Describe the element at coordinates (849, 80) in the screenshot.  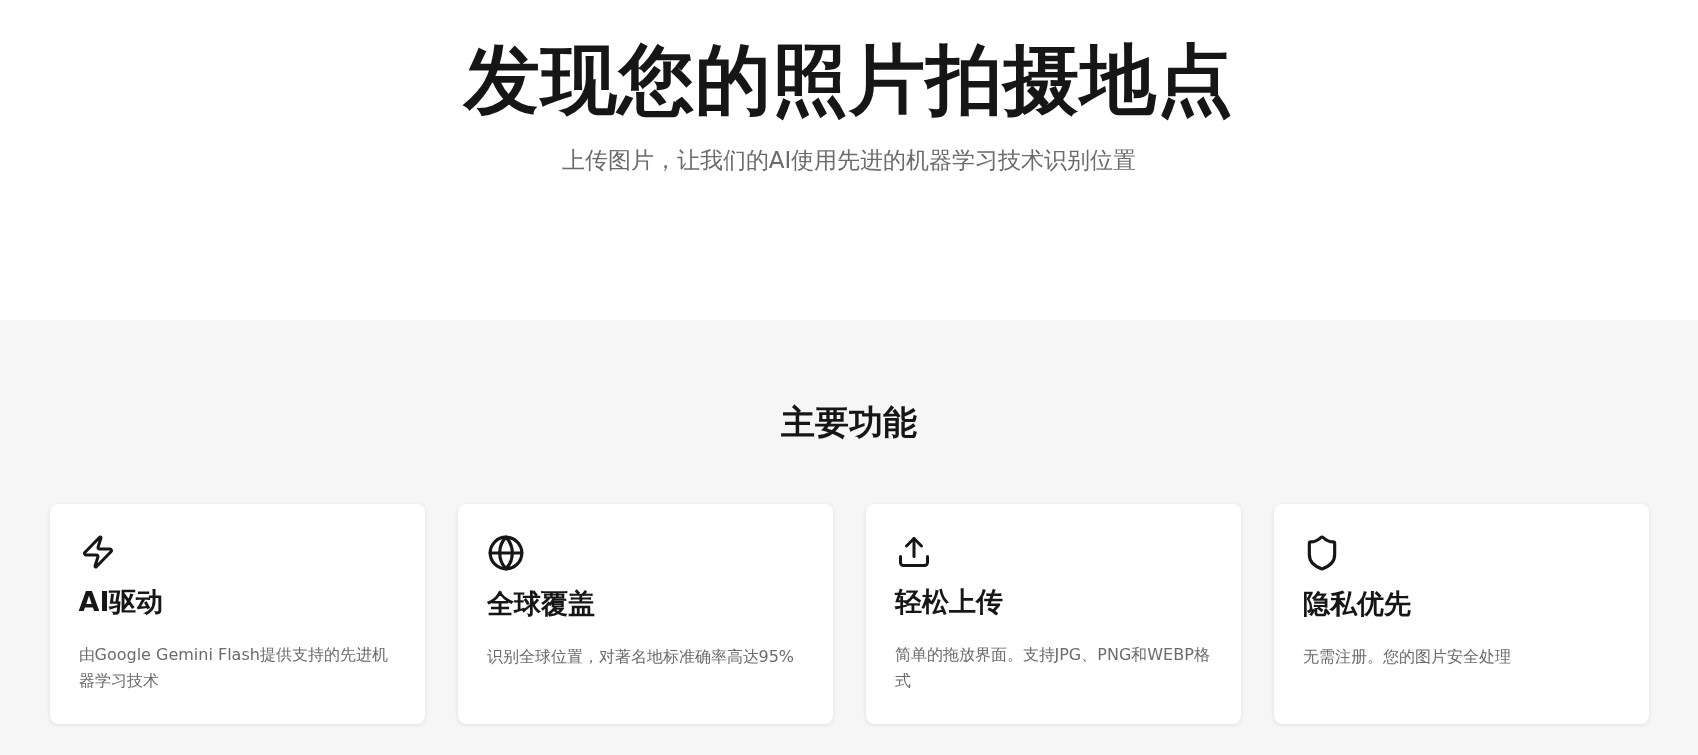
I see `hero-title: 发现您的照片拍摄地点` at that location.